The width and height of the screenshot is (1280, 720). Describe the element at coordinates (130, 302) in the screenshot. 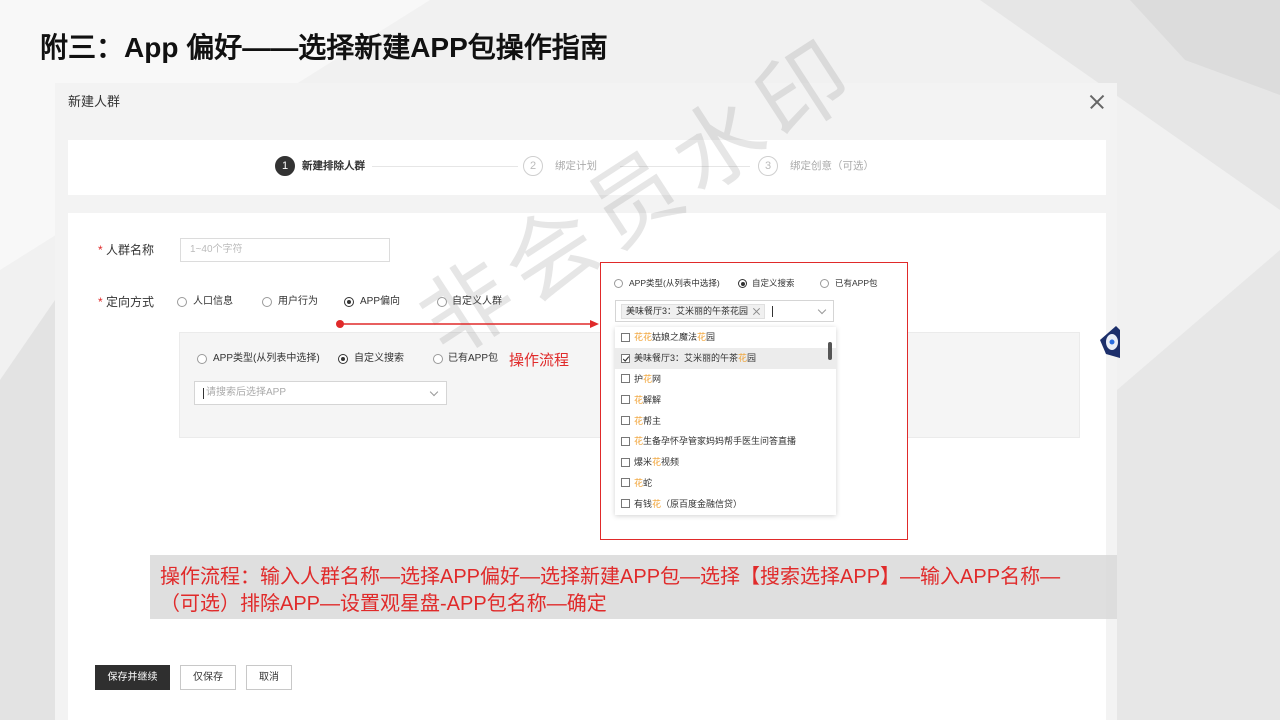

I see `targeting-method-label: 定向方式` at that location.